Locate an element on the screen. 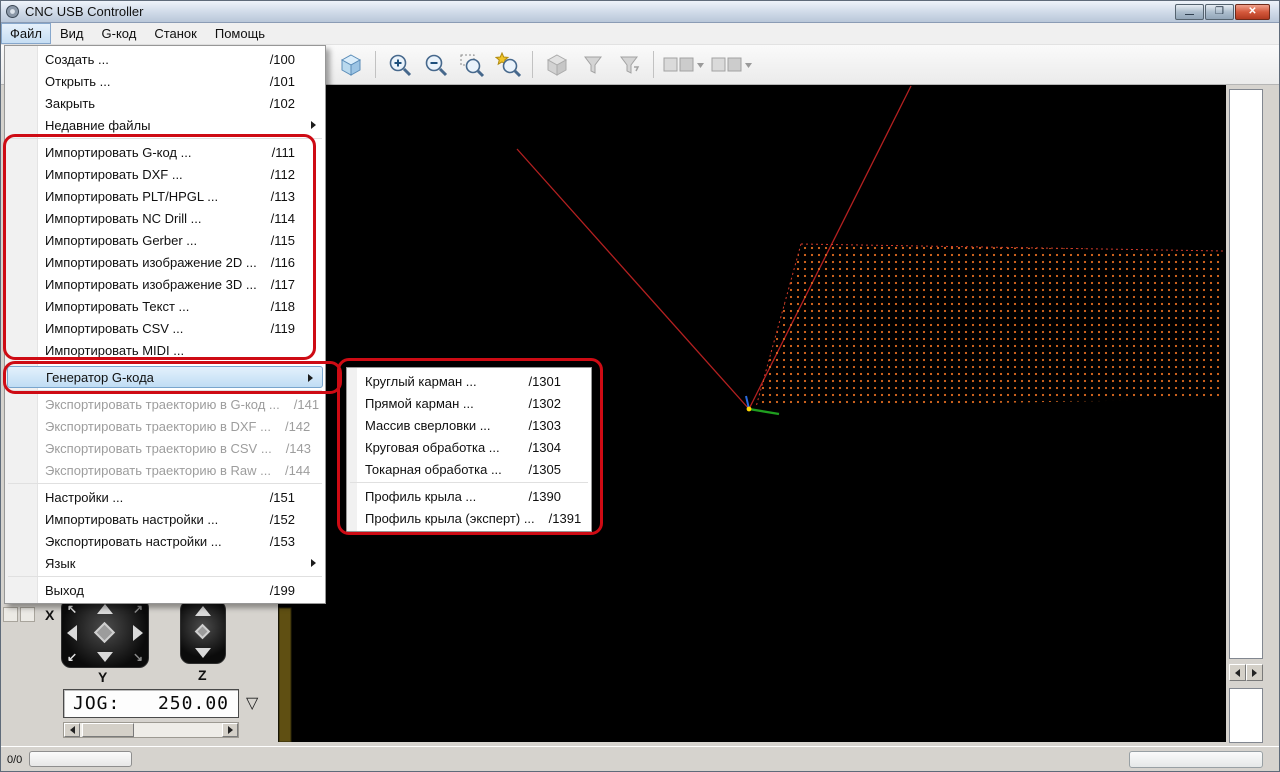 The image size is (1280, 772). jog-pad-xy: ↖ ↗ ↙ ↘ is located at coordinates (105, 633).